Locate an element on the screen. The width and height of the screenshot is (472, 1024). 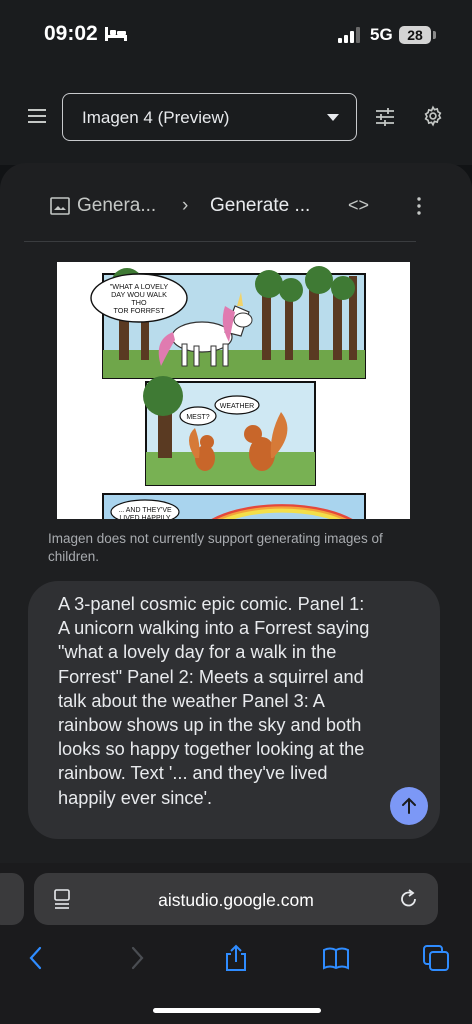
url-text: aistudio.google.com is located at coordinates (236, 900).